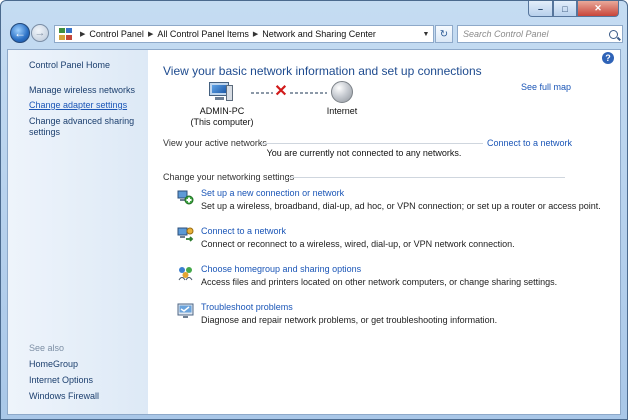 This screenshot has width=628, height=420. I want to click on connect-network-icon, so click(185, 234).